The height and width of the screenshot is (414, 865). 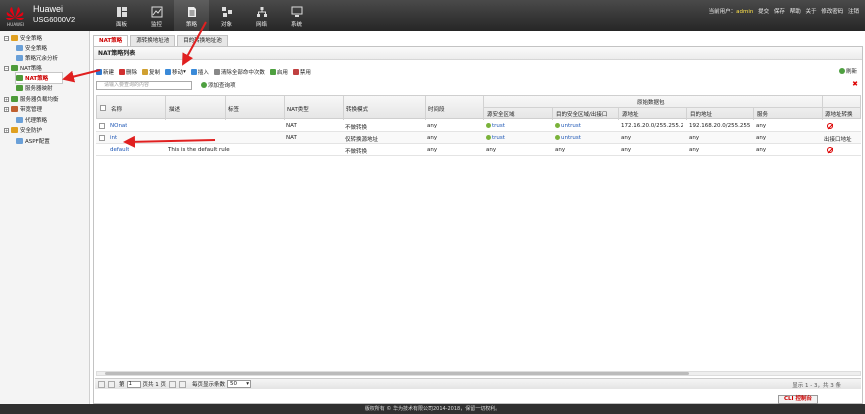 I want to click on change-password-link: 修改密码, so click(x=832, y=12).